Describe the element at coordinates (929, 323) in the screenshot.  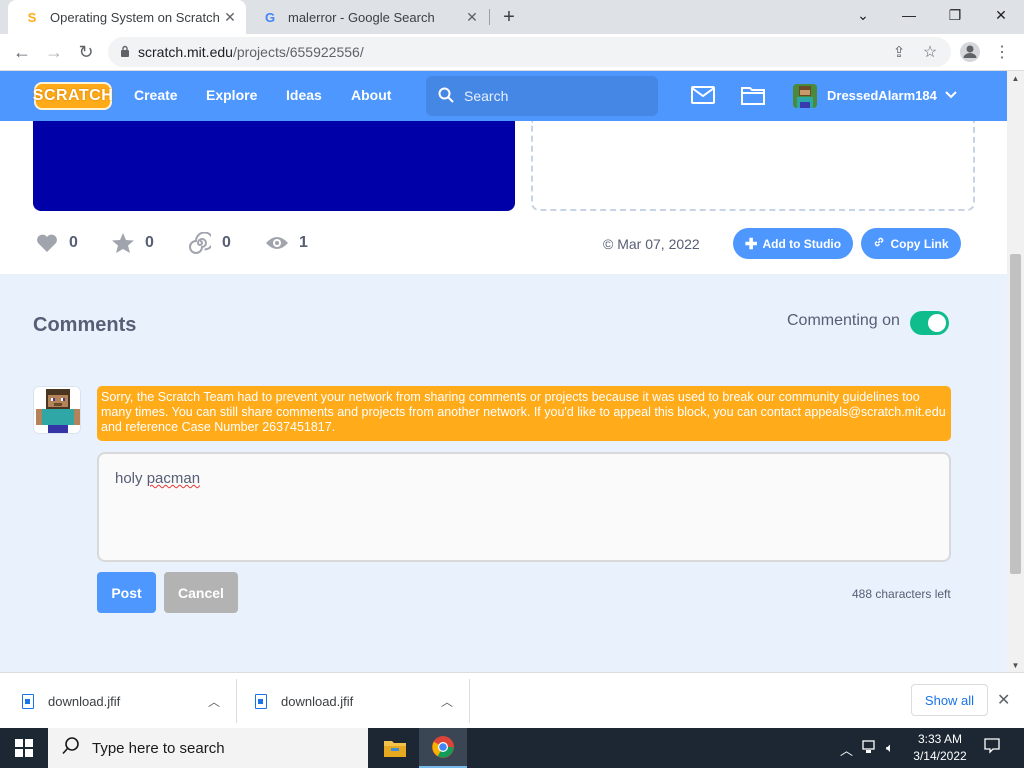
I see `commenting-toggle` at that location.